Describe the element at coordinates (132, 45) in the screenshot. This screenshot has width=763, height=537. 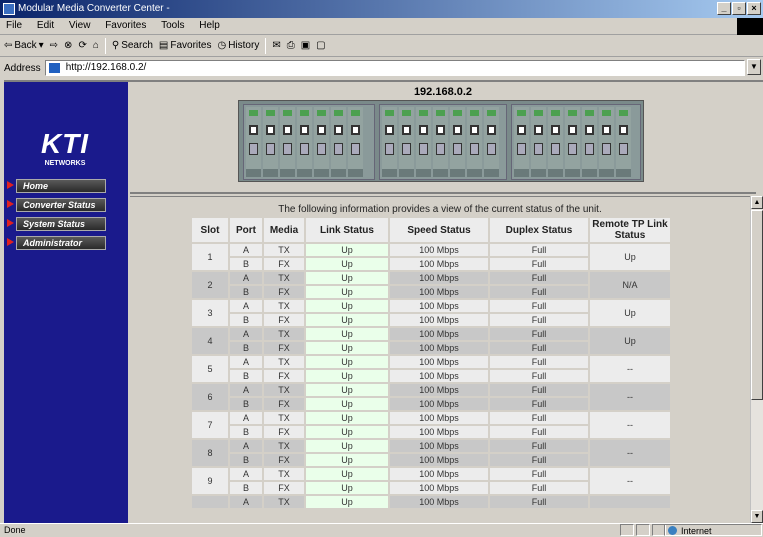
I see `search-button: ⚲ Search` at that location.